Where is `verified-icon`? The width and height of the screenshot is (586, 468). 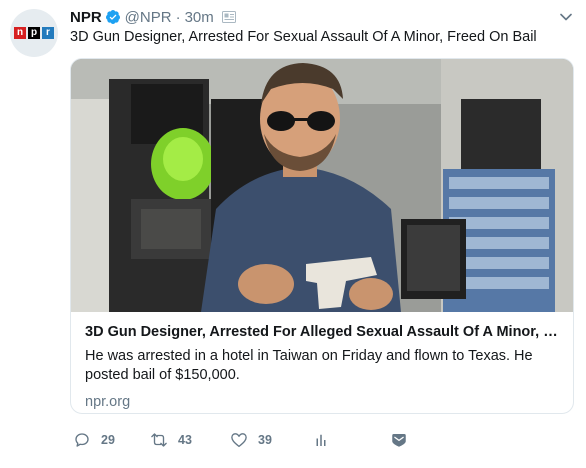 verified-icon is located at coordinates (112, 17).